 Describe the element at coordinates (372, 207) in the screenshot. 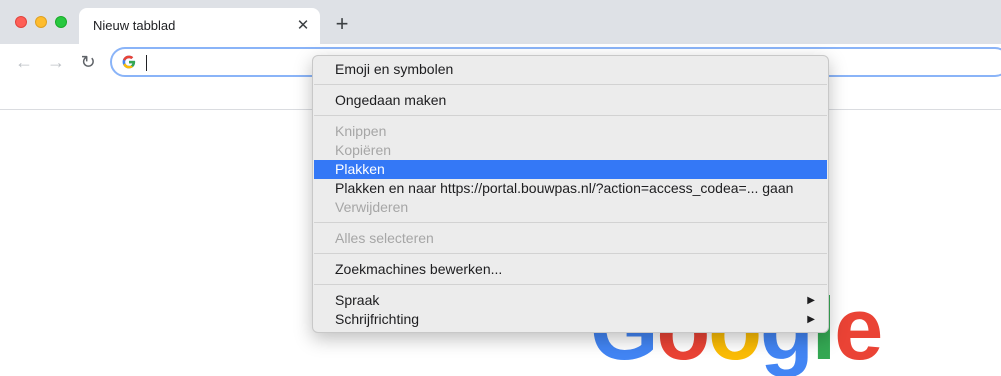

I see `menu-item-delete: Verwijderen` at that location.